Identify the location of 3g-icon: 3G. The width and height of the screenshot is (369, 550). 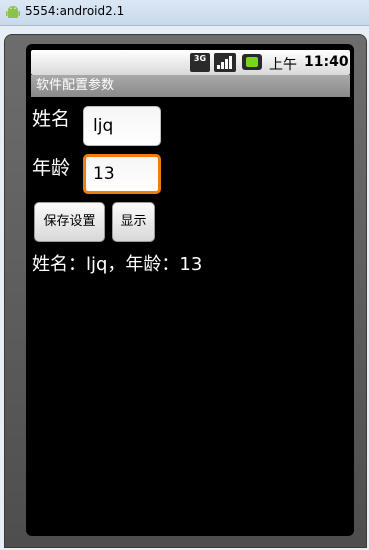
(200, 62).